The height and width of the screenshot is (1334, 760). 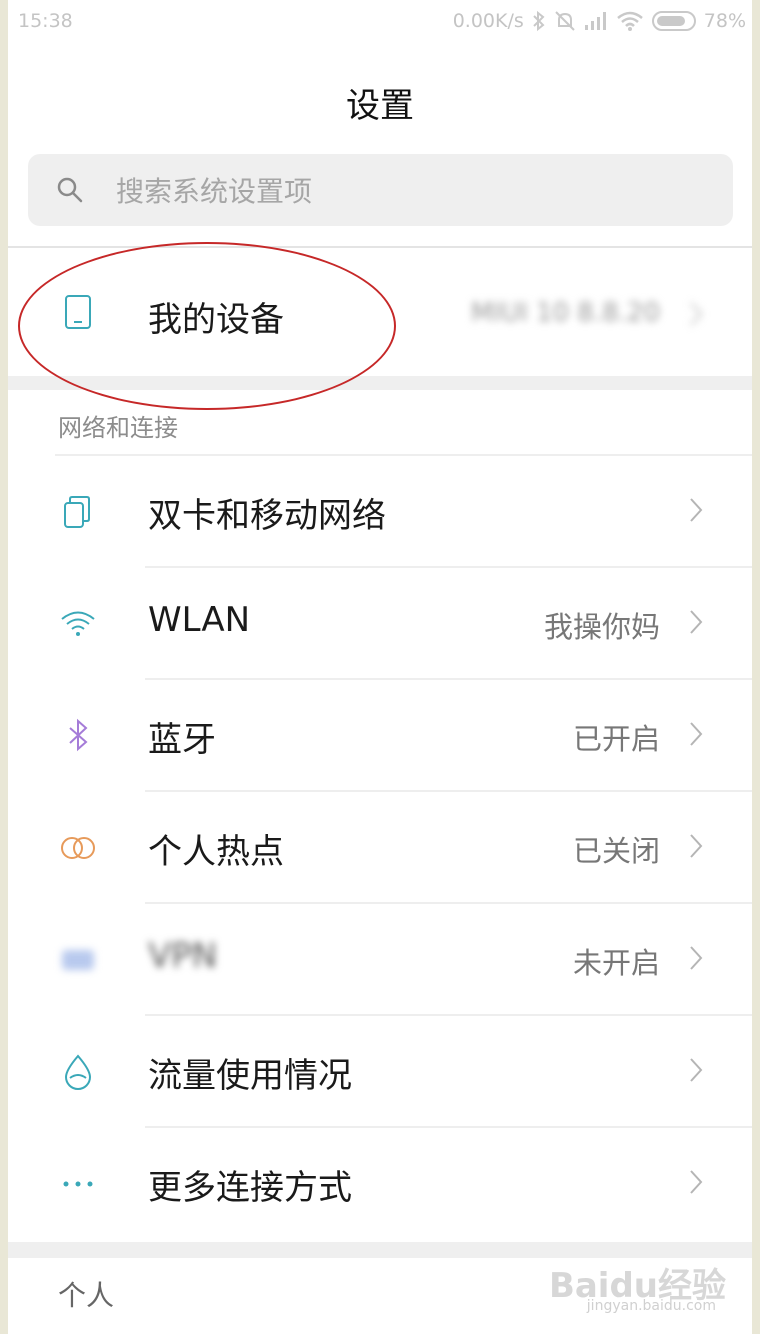 I want to click on settings-row-hotspot: 个人热点 已关闭, so click(x=380, y=848).